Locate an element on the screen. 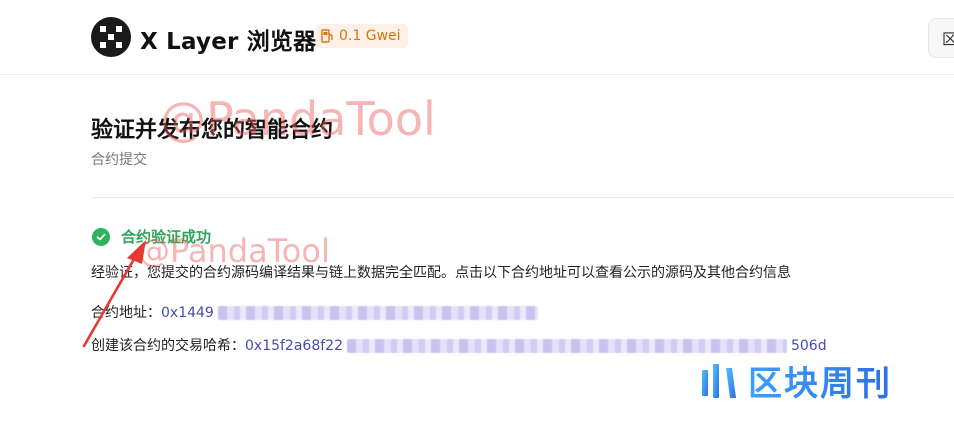 Image resolution: width=954 pixels, height=445 pixels. brand-title: X Layer 浏览器 is located at coordinates (228, 39).